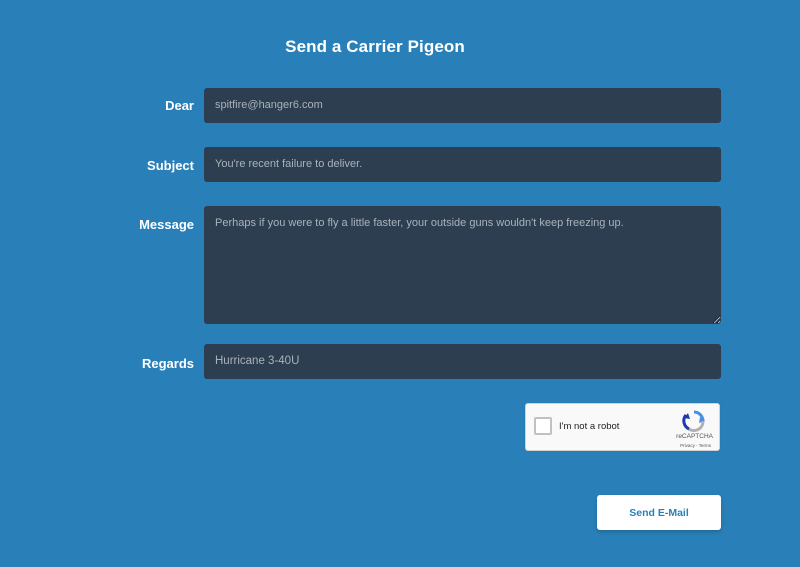  What do you see at coordinates (693, 421) in the screenshot?
I see `recaptcha-logo-icon` at bounding box center [693, 421].